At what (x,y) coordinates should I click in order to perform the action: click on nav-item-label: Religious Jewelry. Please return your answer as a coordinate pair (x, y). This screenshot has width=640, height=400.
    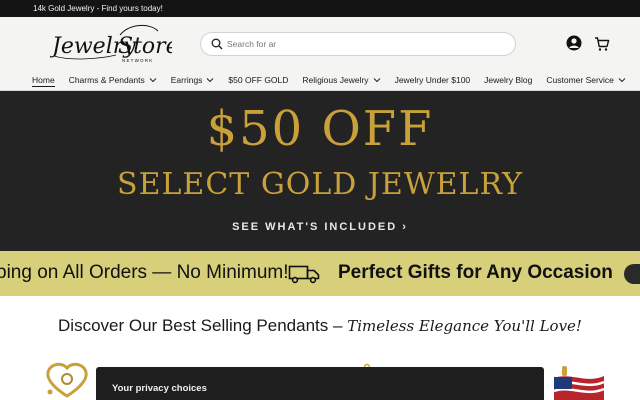
    Looking at the image, I should click on (335, 80).